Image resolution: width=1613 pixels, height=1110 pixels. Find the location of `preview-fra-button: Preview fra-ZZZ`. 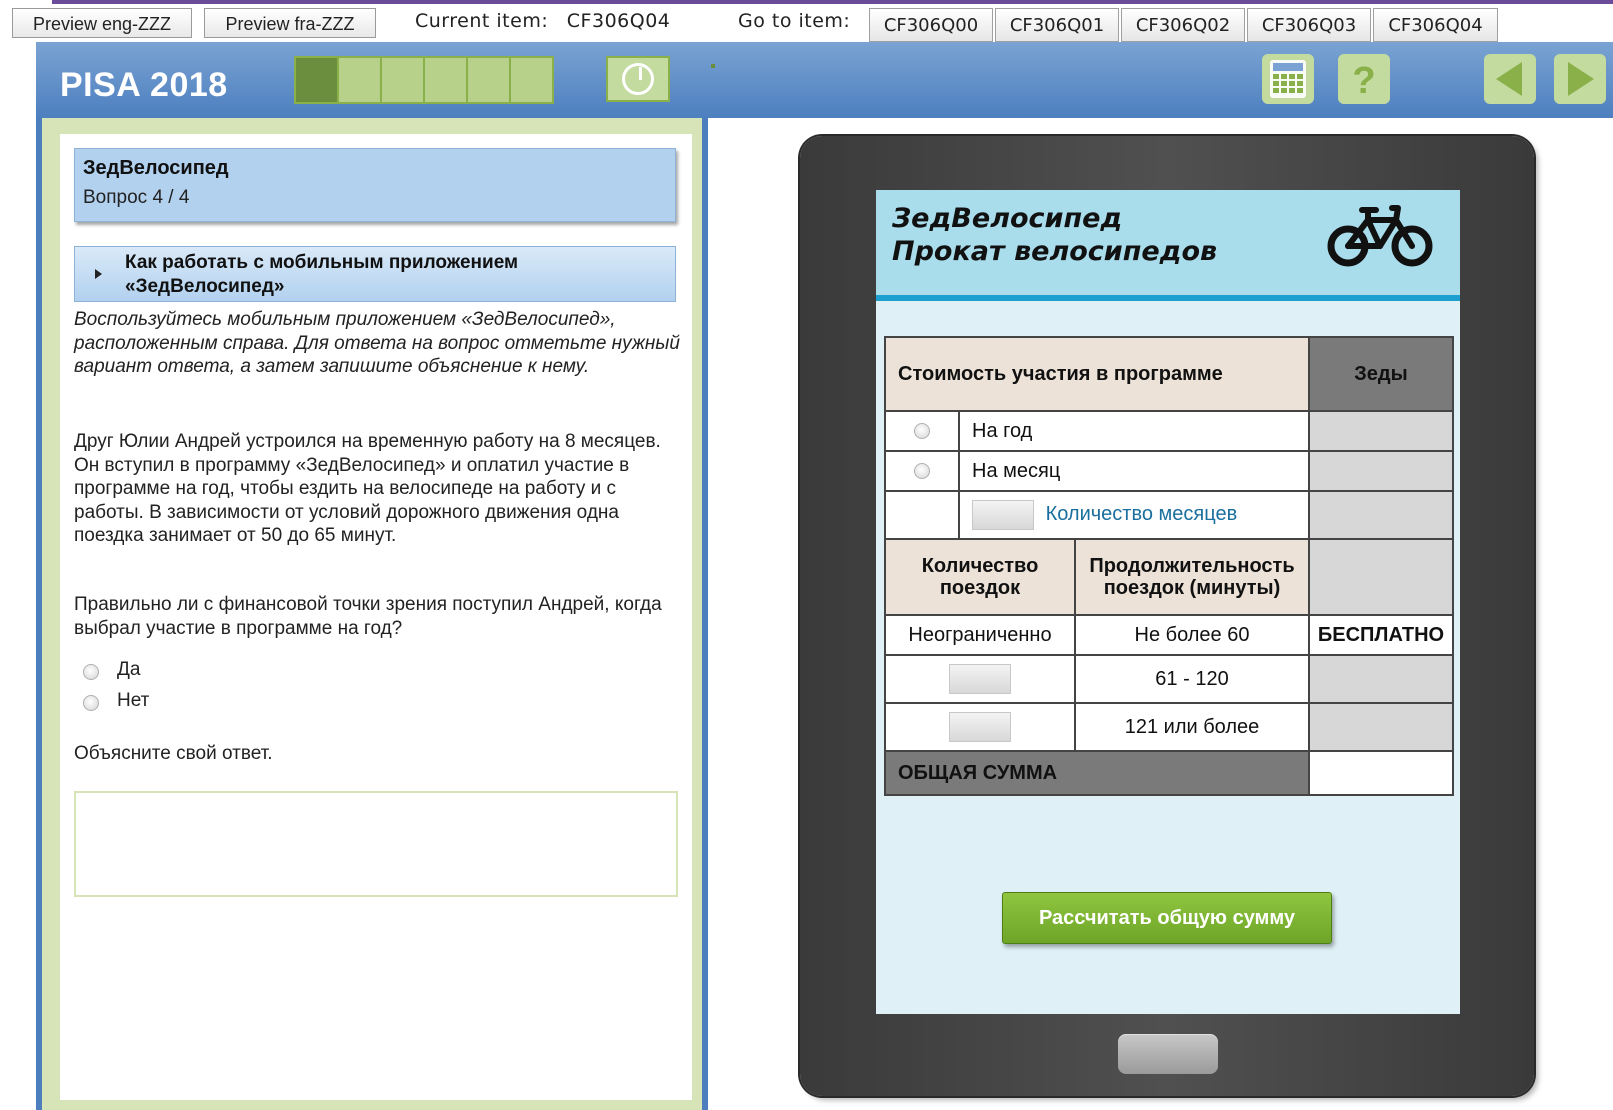

preview-fra-button: Preview fra-ZZZ is located at coordinates (290, 23).